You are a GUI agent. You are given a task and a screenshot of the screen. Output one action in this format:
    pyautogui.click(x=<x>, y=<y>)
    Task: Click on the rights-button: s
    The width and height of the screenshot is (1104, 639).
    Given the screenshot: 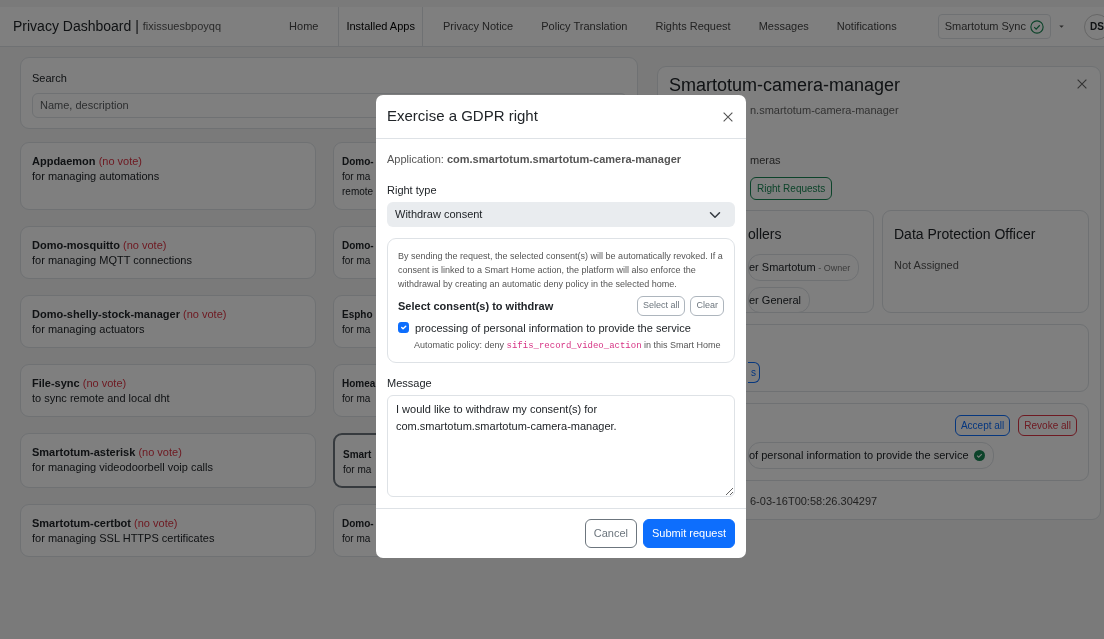 What is the action you would take?
    pyautogui.click(x=754, y=372)
    